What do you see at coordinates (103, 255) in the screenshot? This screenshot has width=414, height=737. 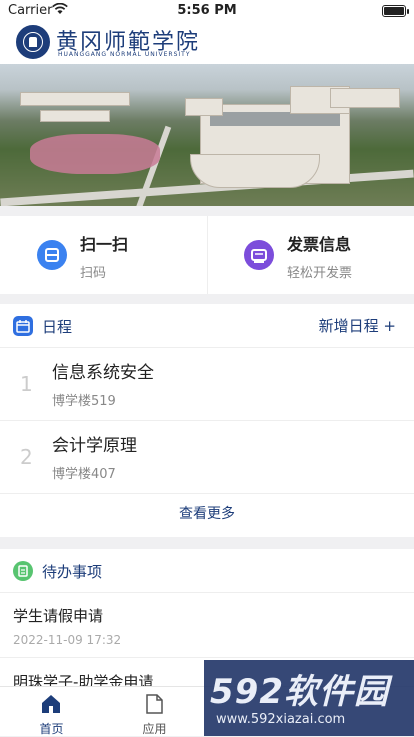 I see `scan-action: 扫一扫 扫码` at bounding box center [103, 255].